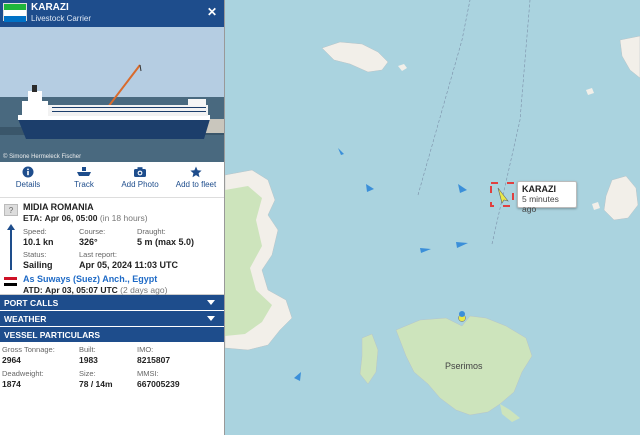 This screenshot has height=435, width=640. I want to click on add-to-fleet-button: Add to fleet, so click(196, 179).